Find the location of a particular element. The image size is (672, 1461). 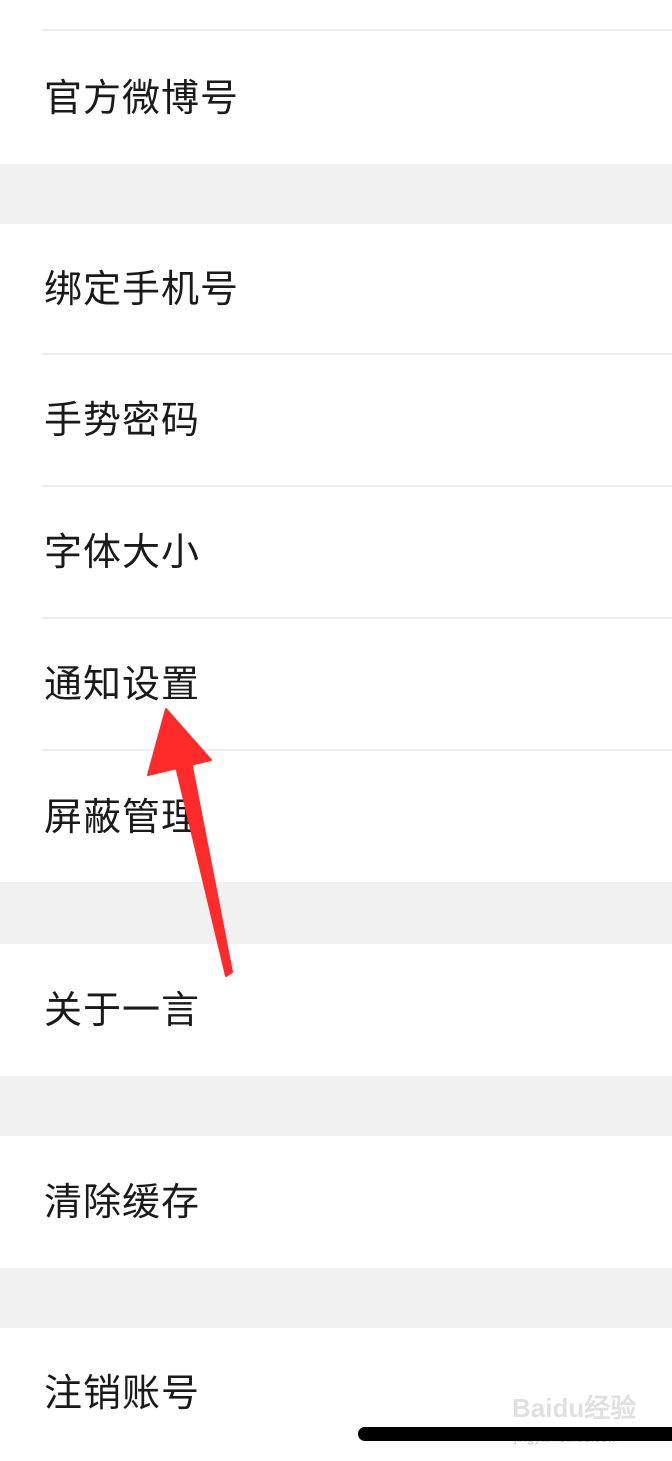

divider is located at coordinates (357, 30).